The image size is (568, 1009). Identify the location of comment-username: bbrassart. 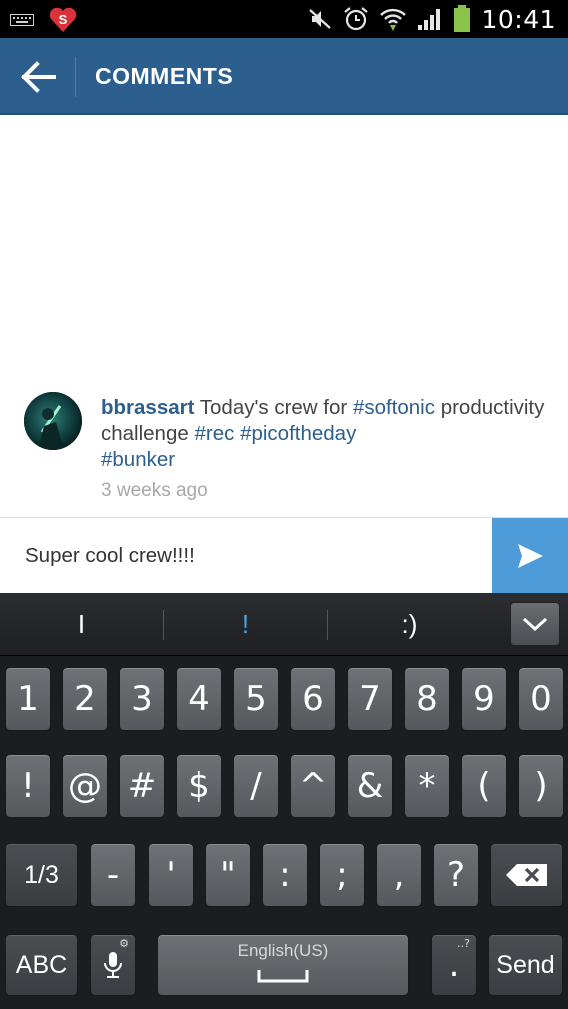
(147, 407).